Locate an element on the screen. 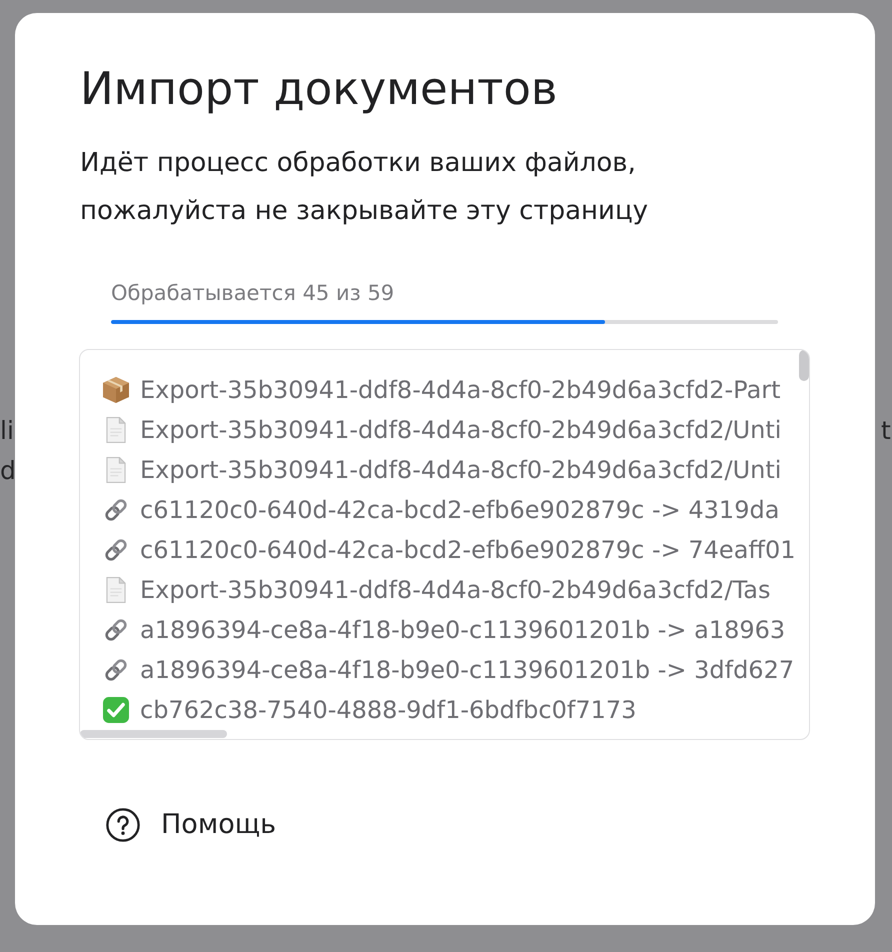 This screenshot has height=952, width=892. background-text: li is located at coordinates (7, 431).